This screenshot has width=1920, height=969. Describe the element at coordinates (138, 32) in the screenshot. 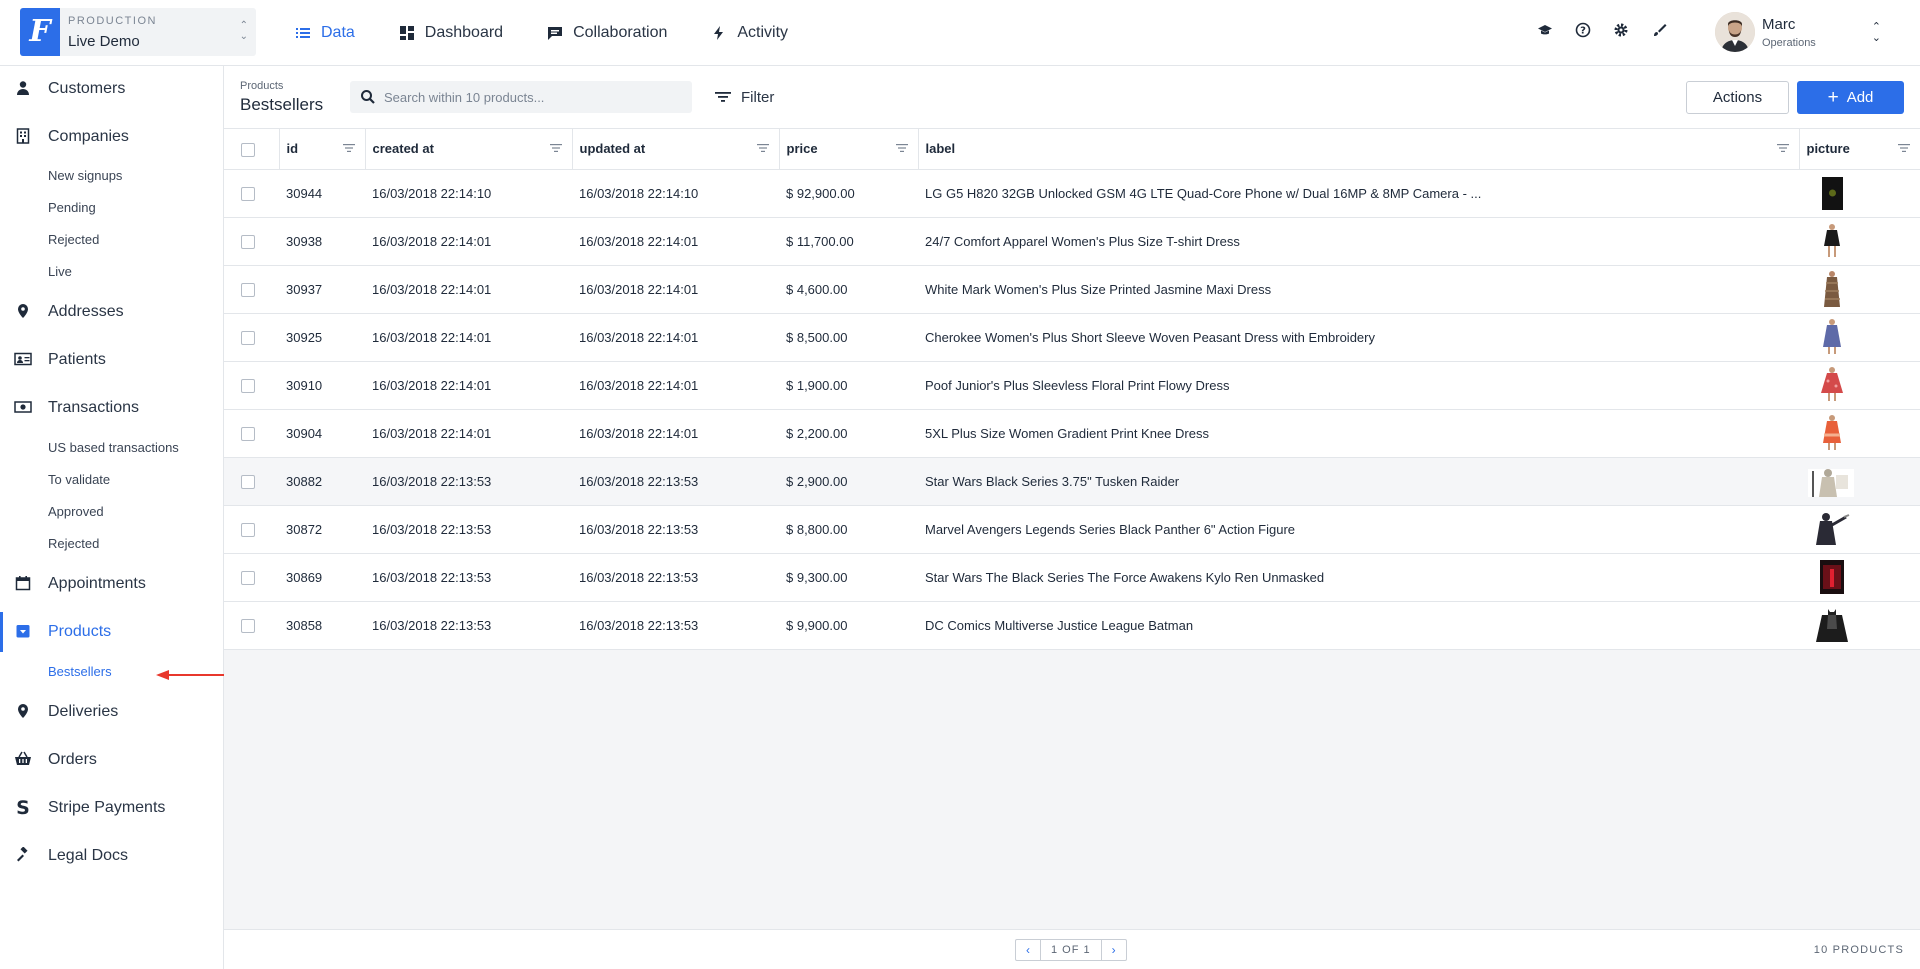

I see `project-switcher: F PRODUCTION Live Demo ⌃ ⌄` at that location.